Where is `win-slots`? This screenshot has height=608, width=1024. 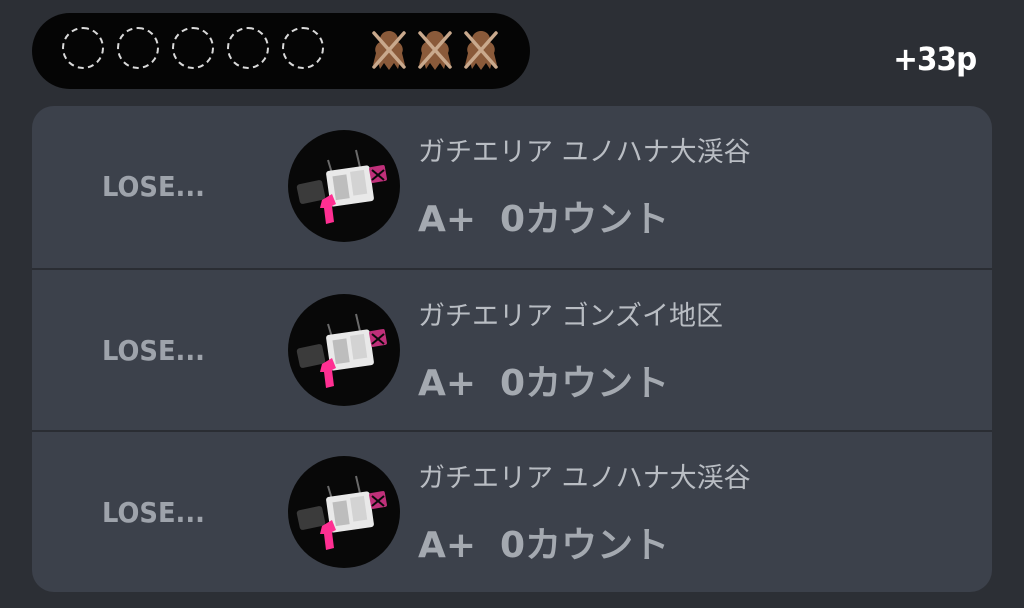
win-slots is located at coordinates (193, 48).